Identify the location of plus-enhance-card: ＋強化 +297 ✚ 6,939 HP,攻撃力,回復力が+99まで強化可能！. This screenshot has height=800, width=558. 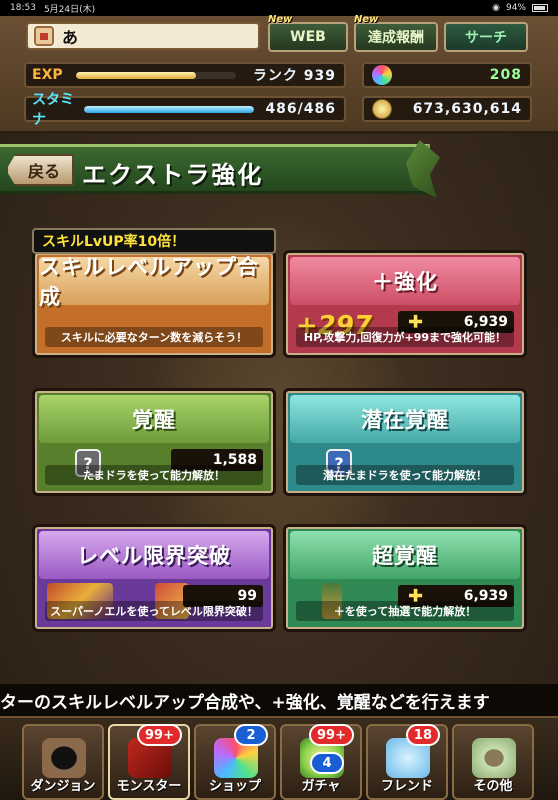
(405, 304).